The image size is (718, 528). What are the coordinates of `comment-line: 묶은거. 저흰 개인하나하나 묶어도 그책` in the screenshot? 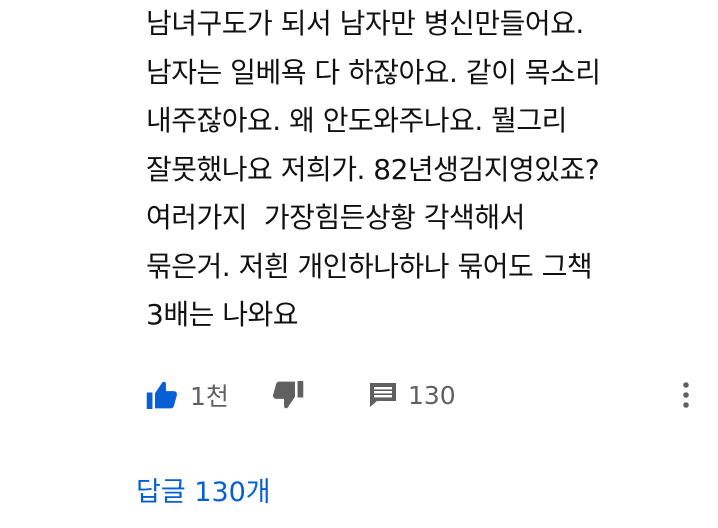 It's located at (369, 266).